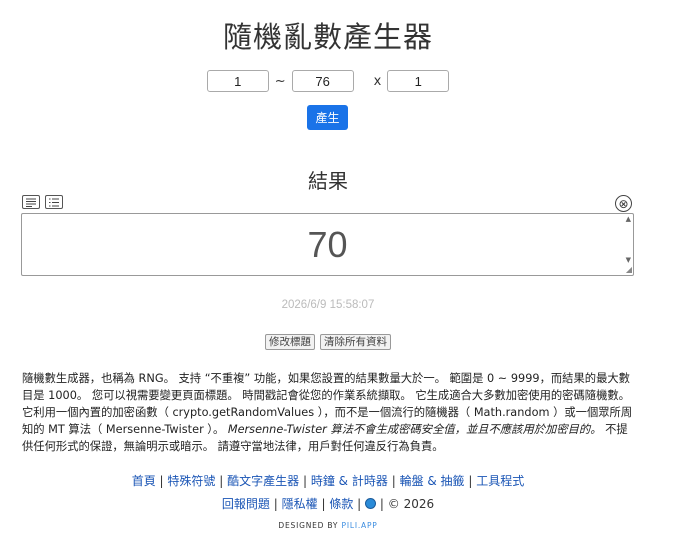  Describe the element at coordinates (42, 202) in the screenshot. I see `view-toggle` at that location.